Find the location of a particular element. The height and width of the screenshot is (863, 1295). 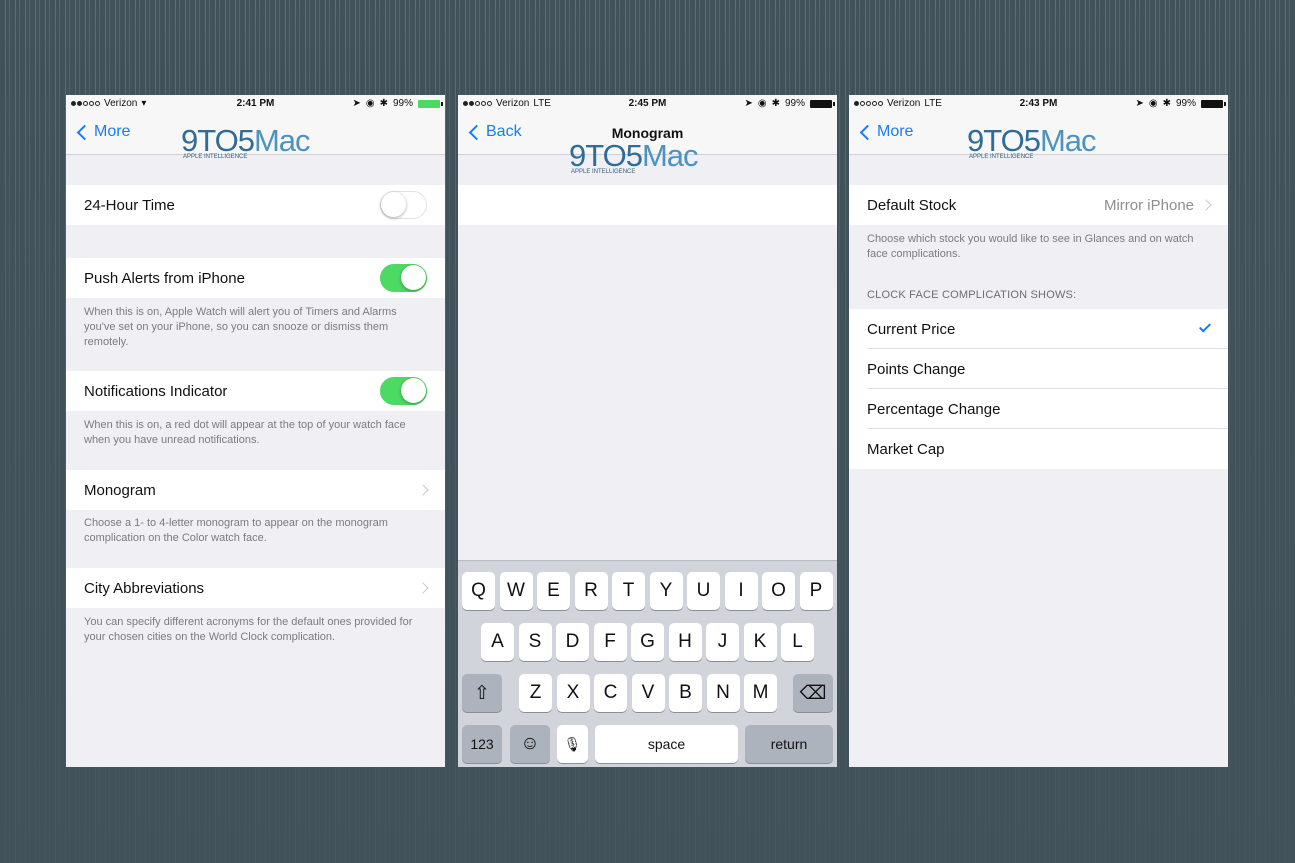

emoji-icon: ☺ is located at coordinates (530, 743).